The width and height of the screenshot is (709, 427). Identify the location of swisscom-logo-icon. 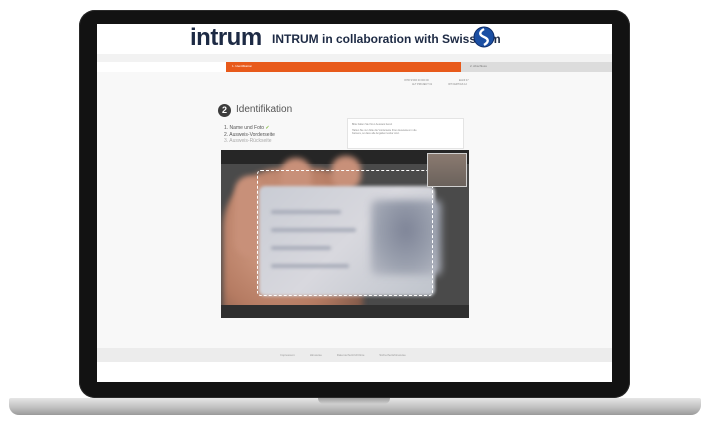
(484, 37).